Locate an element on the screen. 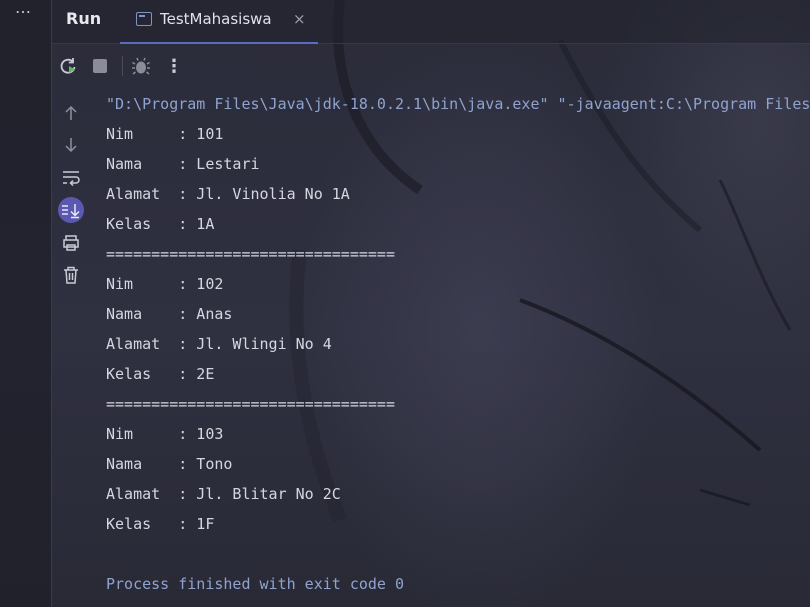 The image size is (810, 607). toolbar-separator is located at coordinates (122, 66).